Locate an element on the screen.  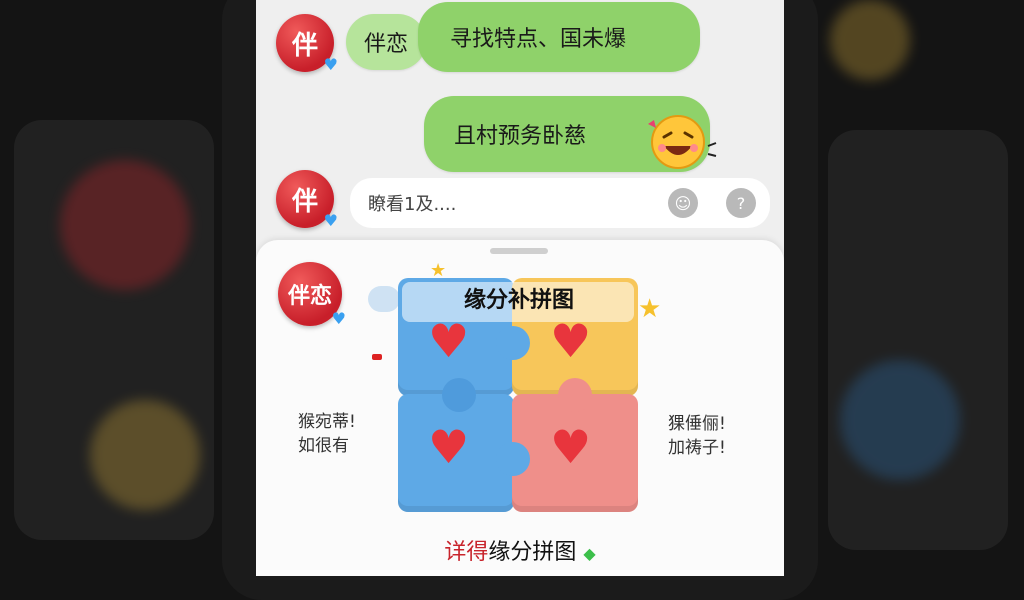
puzzle-title: 缘分补拼图 is located at coordinates (518, 300).